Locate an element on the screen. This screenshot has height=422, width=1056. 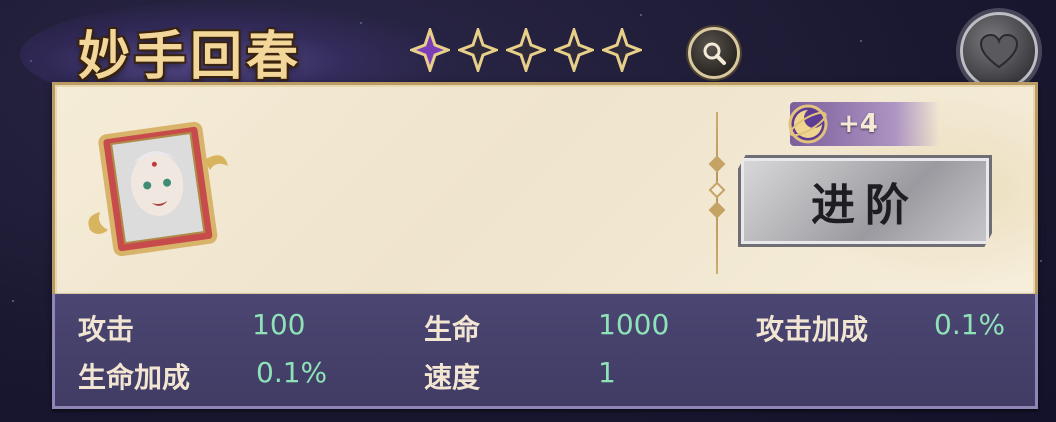
stat-value-hp: 1000 is located at coordinates (634, 324).